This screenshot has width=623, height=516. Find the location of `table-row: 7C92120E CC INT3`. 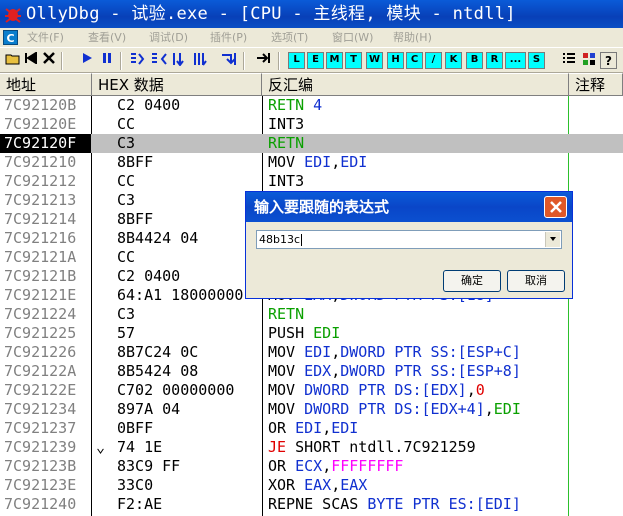

table-row: 7C92120E CC INT3 is located at coordinates (311, 124).